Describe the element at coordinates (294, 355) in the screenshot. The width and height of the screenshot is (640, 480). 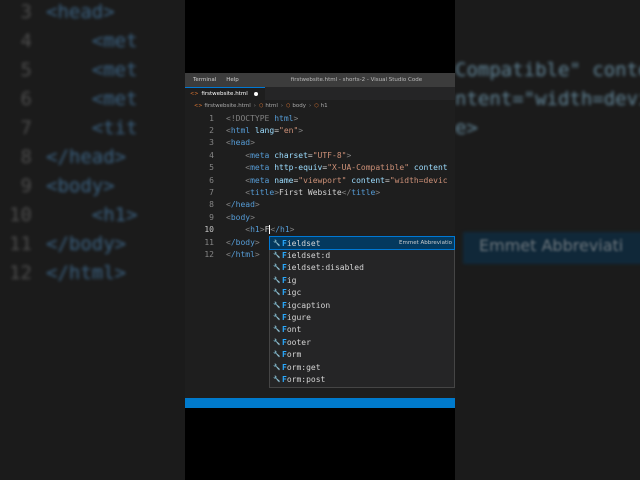
I see `suggestion-label: orm` at that location.